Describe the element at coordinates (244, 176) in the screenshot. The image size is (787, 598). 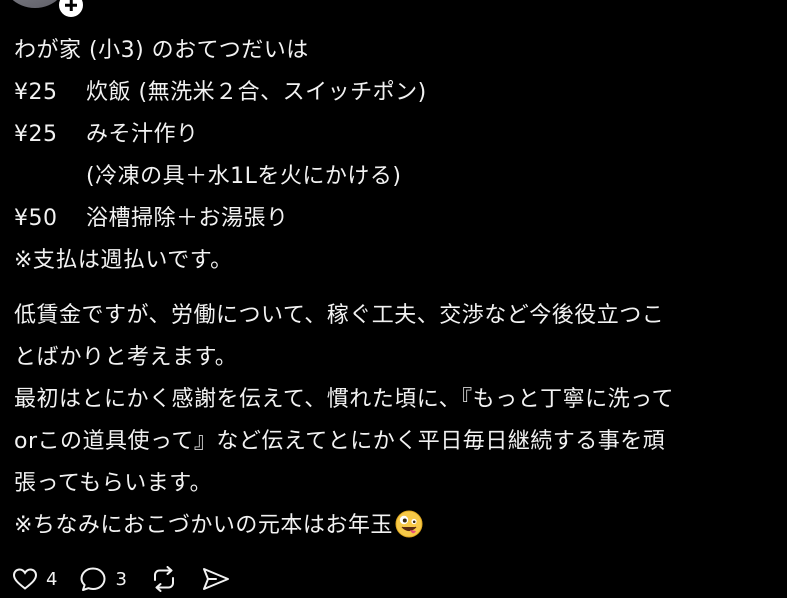
I see `chore-task: (冷凍の具＋水1Lを火にかける)` at that location.